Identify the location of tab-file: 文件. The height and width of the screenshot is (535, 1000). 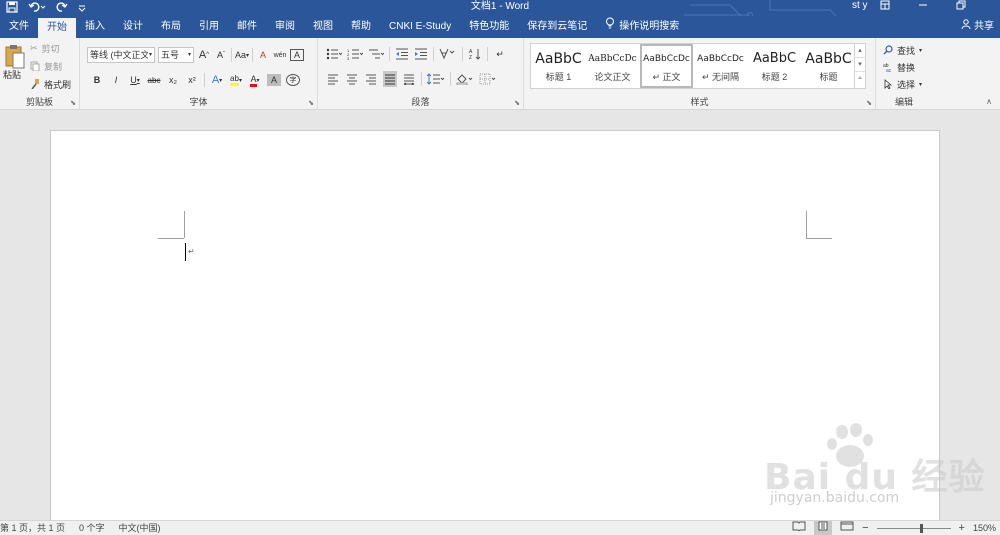
(19, 27).